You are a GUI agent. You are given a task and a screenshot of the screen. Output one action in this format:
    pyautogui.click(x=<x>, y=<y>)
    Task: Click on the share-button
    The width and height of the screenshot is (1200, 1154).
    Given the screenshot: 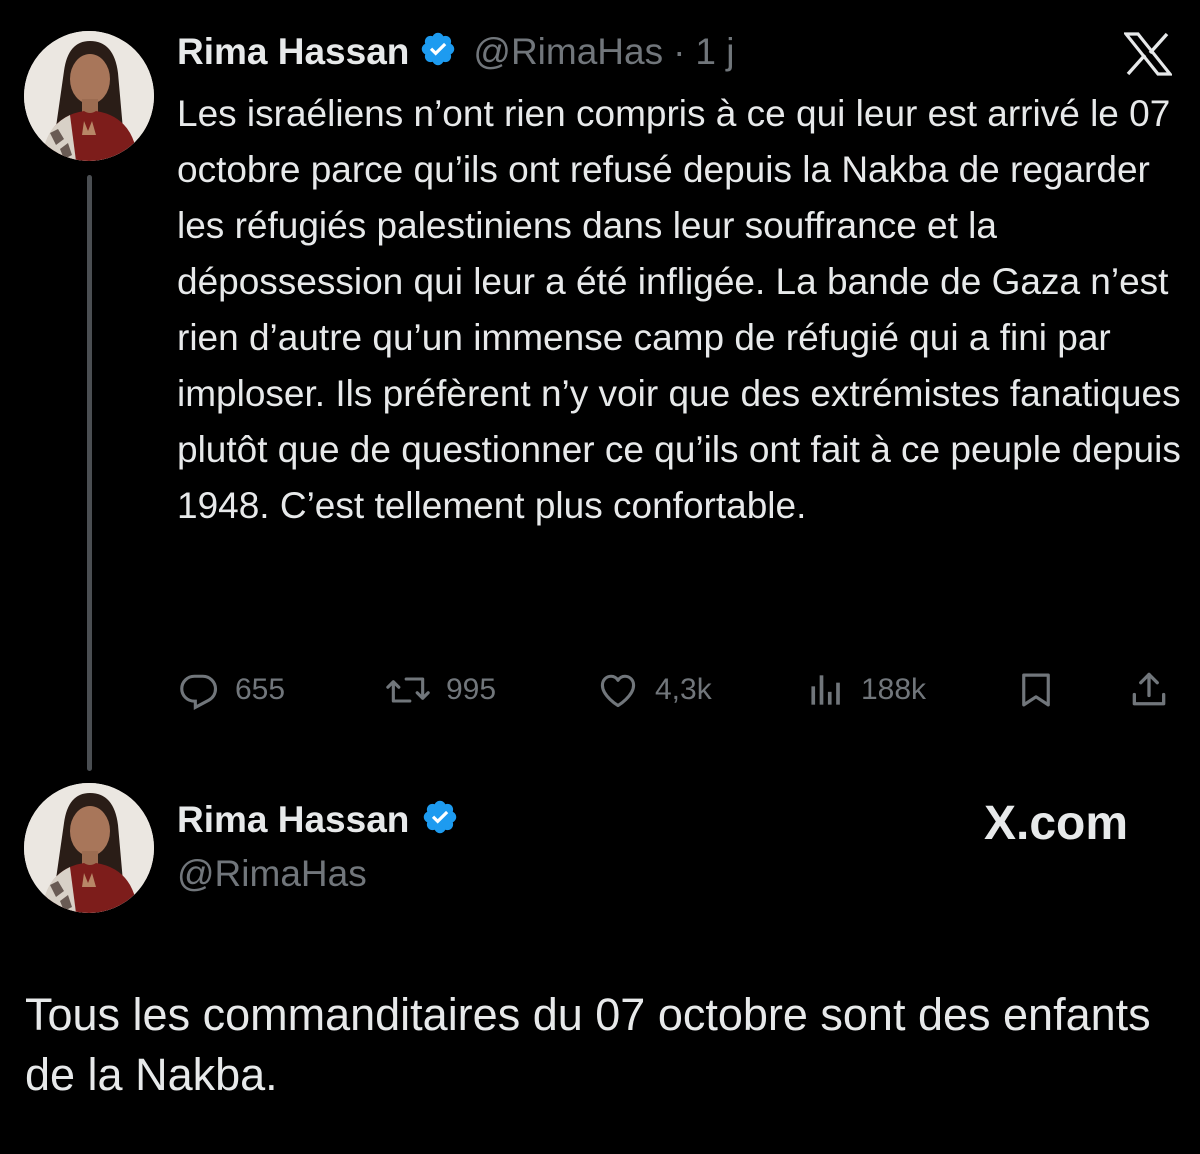 What is the action you would take?
    pyautogui.click(x=1149, y=690)
    